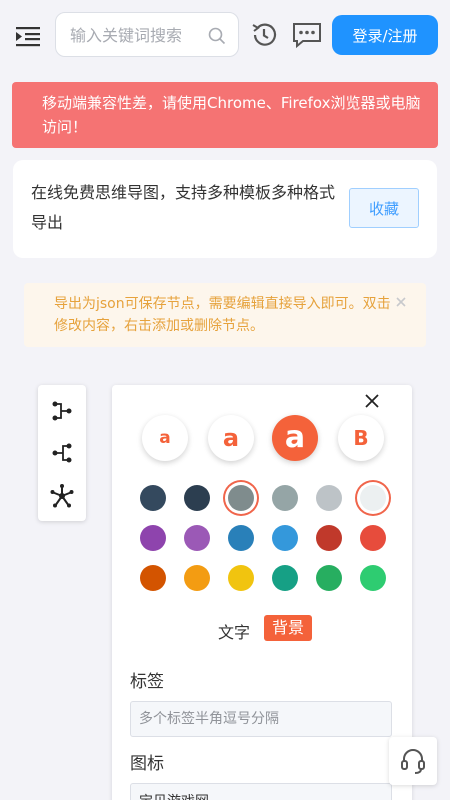  I want to click on icon-input, so click(261, 791).